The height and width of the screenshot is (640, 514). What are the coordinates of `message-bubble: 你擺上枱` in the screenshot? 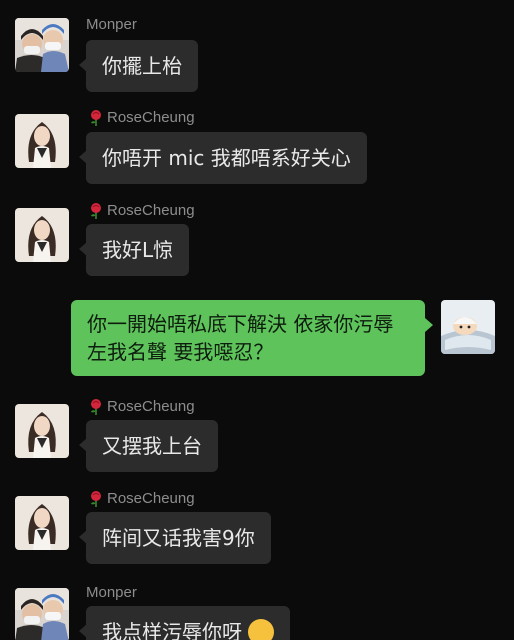 It's located at (138, 66).